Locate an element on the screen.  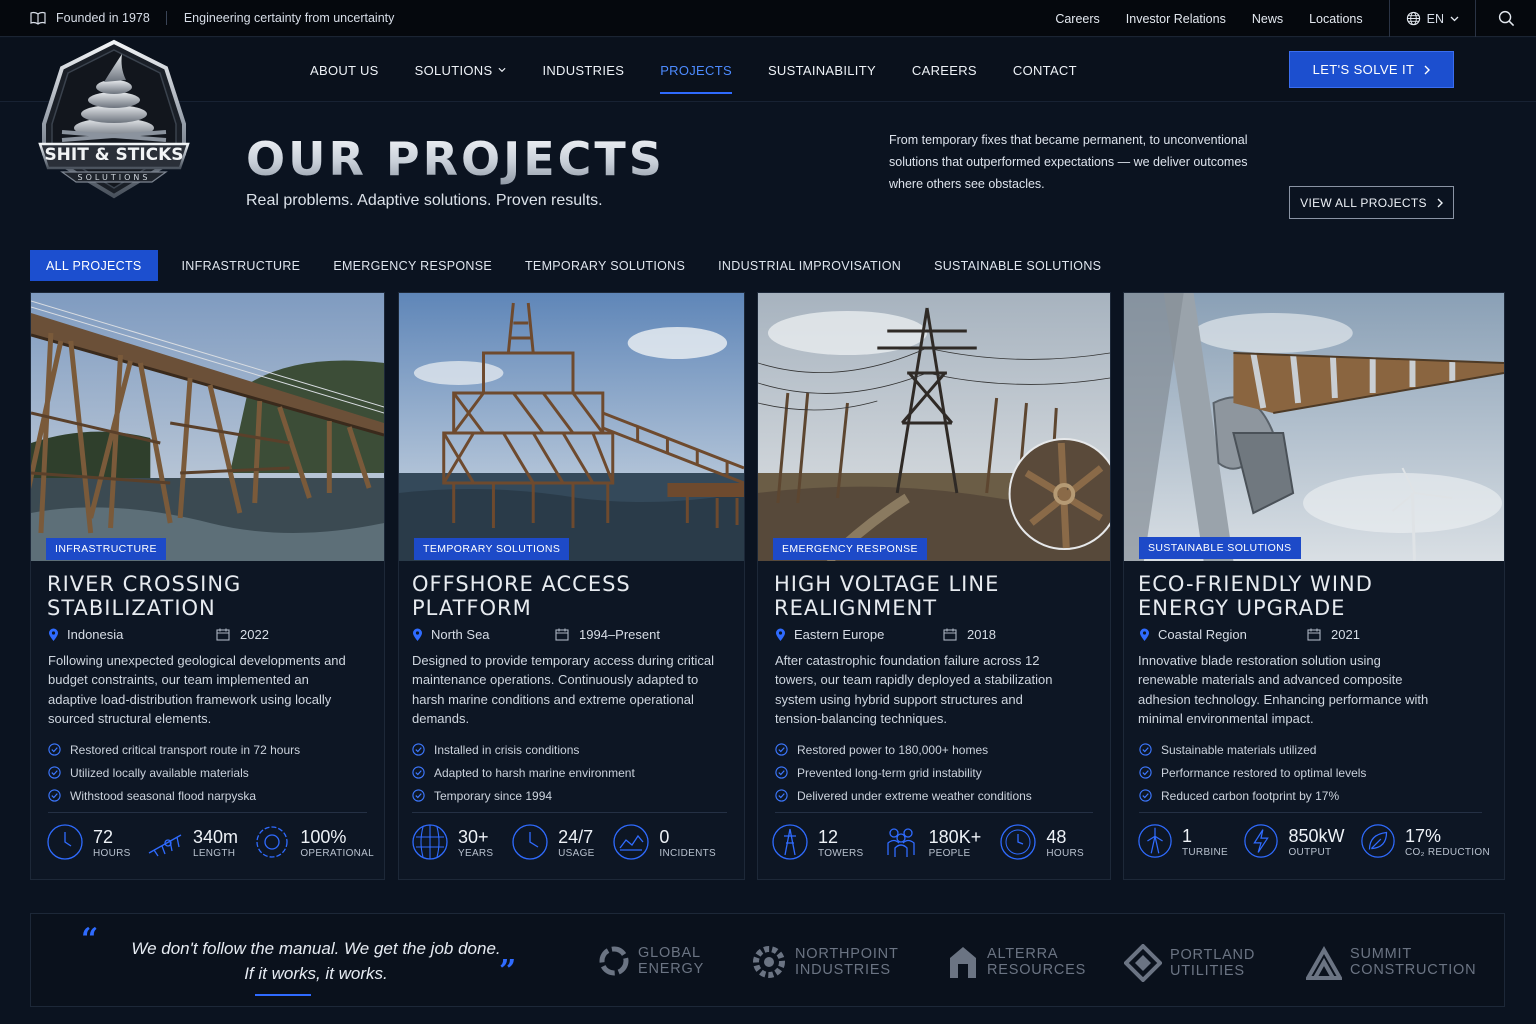
project-title-line: ECO-FRIENDLY WIND is located at coordinates (1255, 584).